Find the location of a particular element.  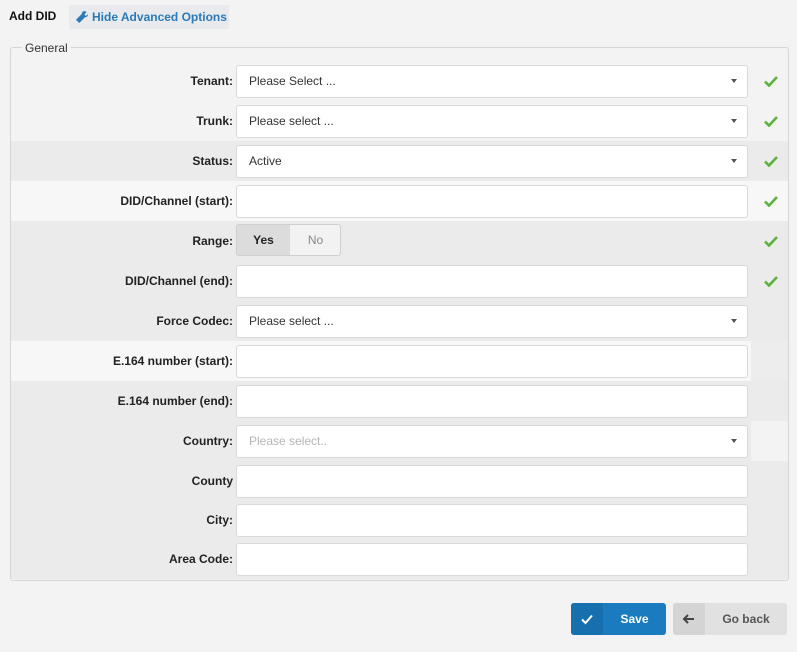

e164-end-label: E.164 number (end): is located at coordinates (175, 401).